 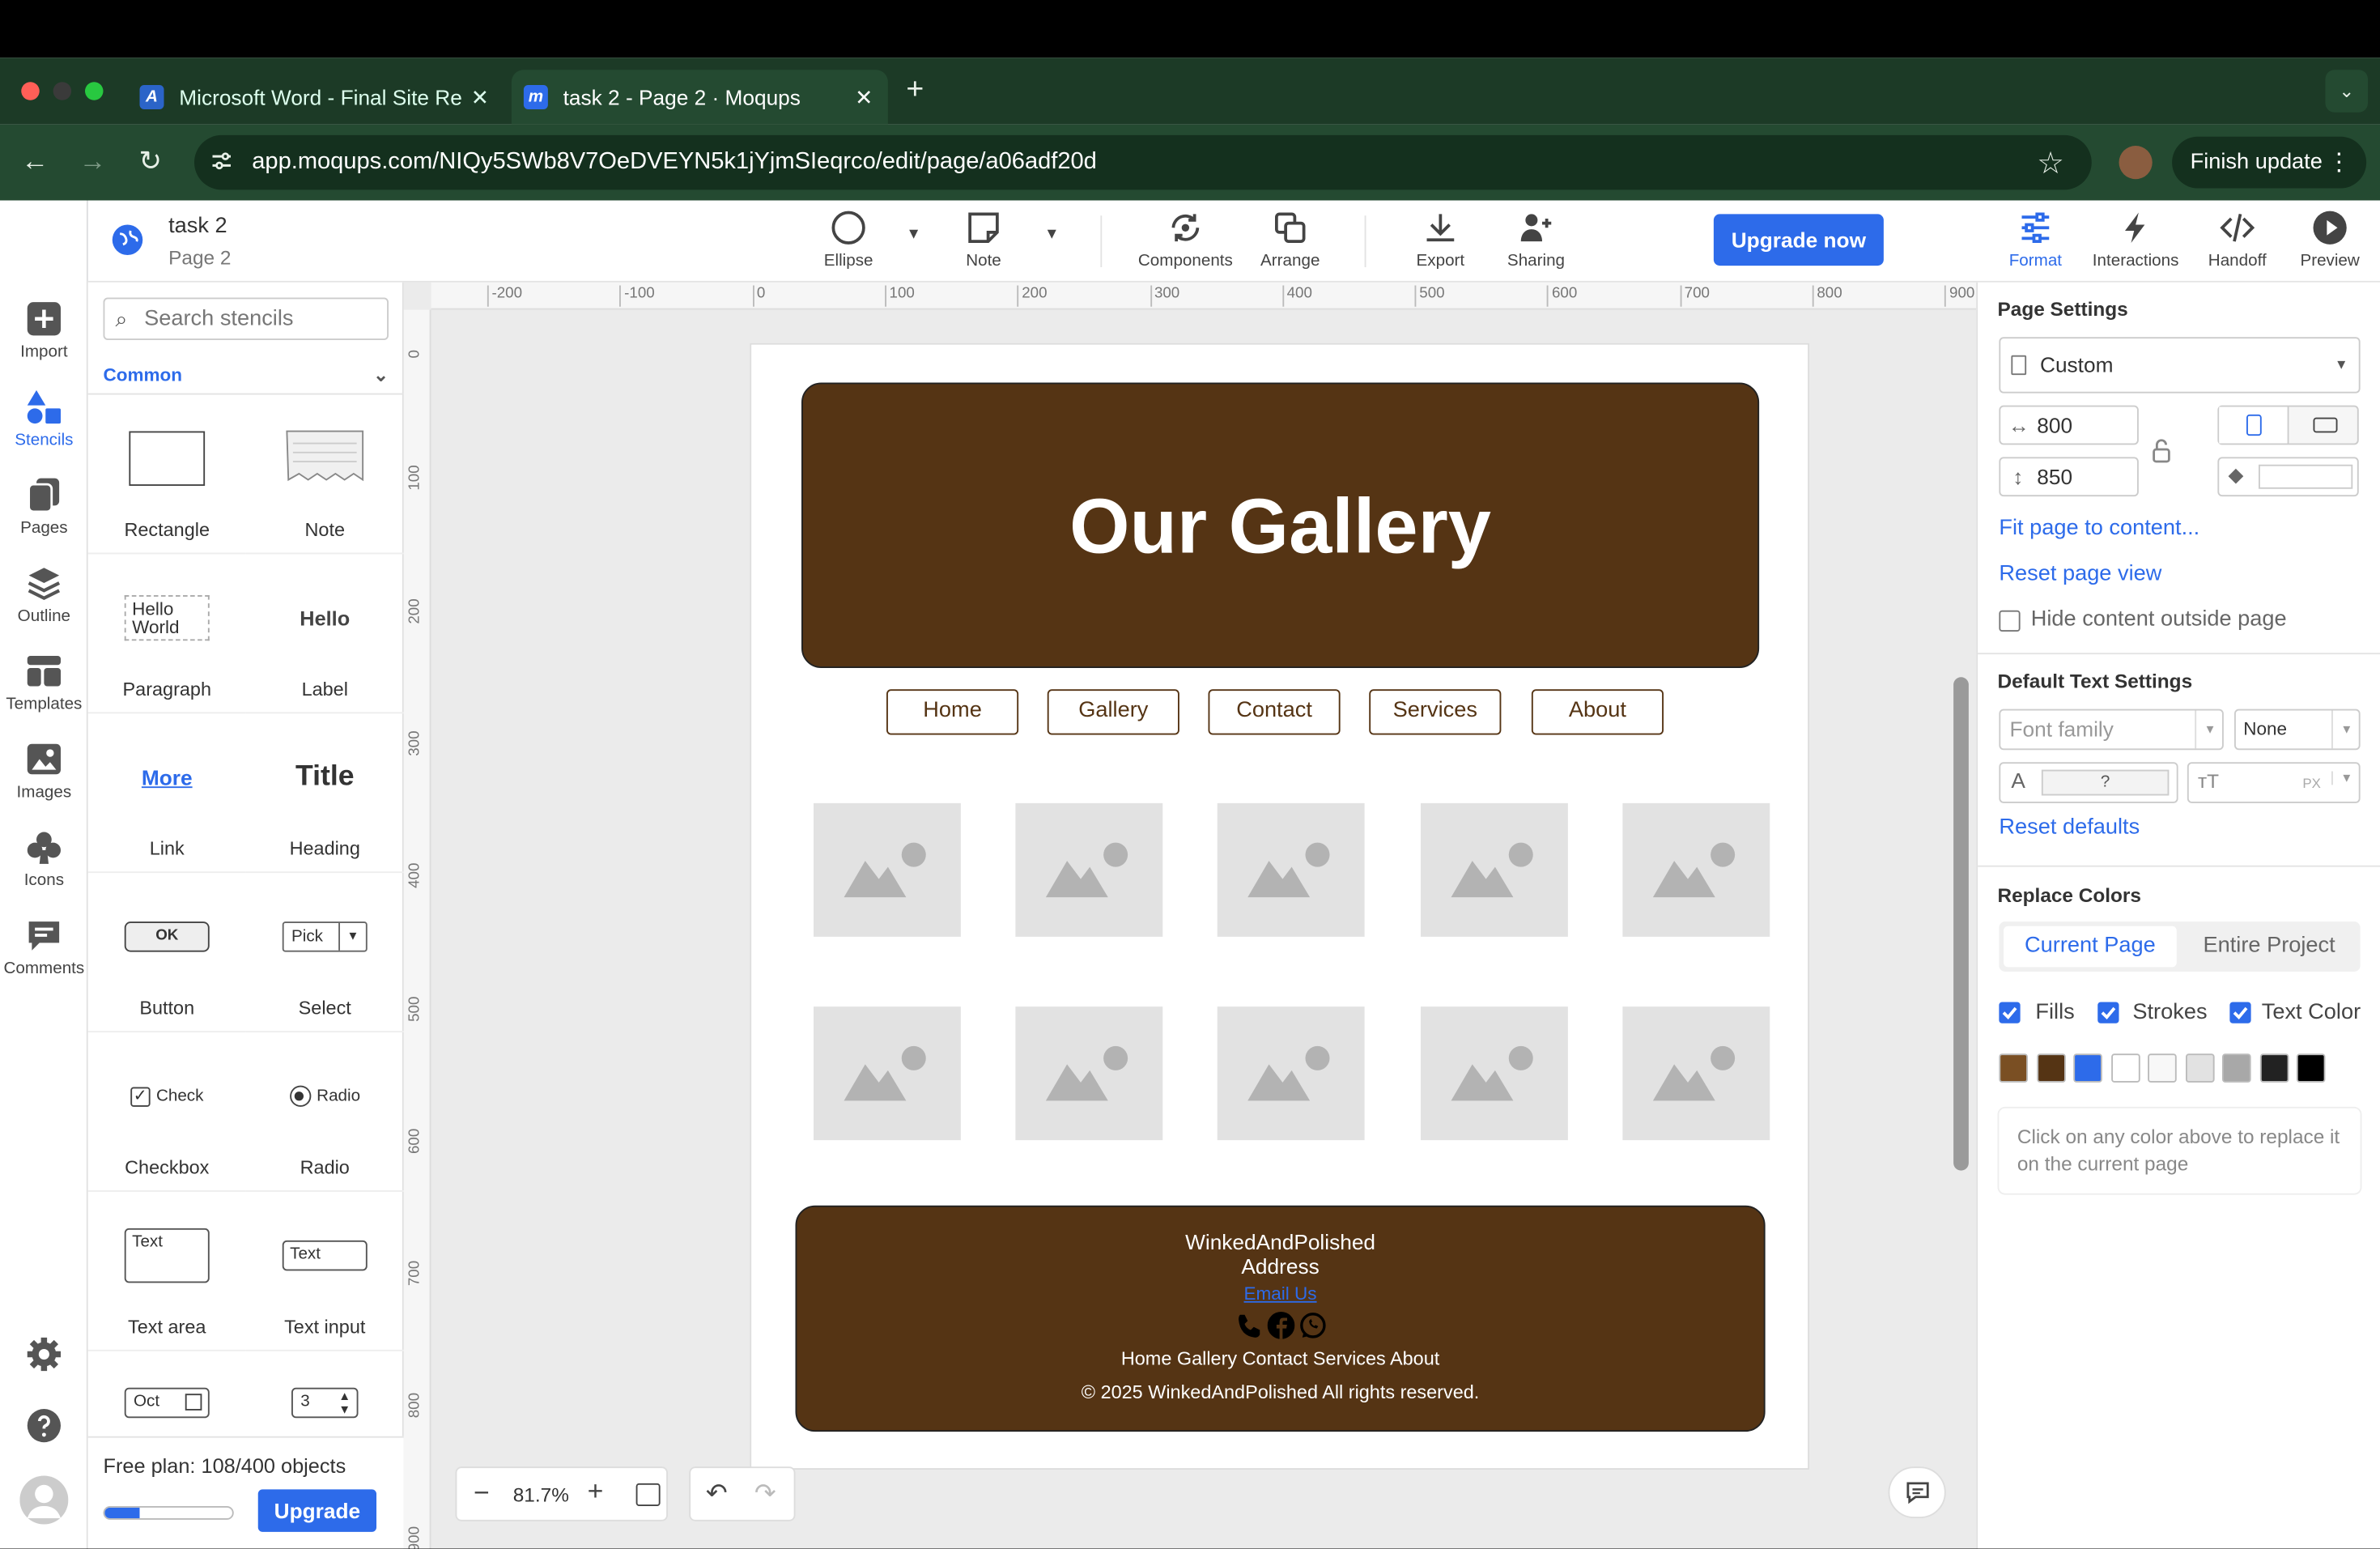 I want to click on more-vert-icon: ⋮, so click(x=2339, y=162).